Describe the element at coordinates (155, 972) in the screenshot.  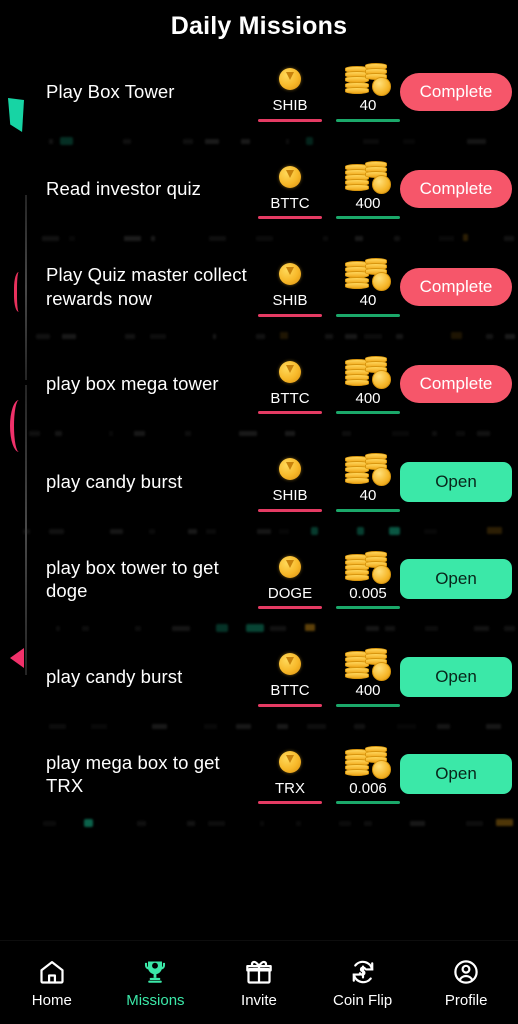
I see `trophy-icon` at that location.